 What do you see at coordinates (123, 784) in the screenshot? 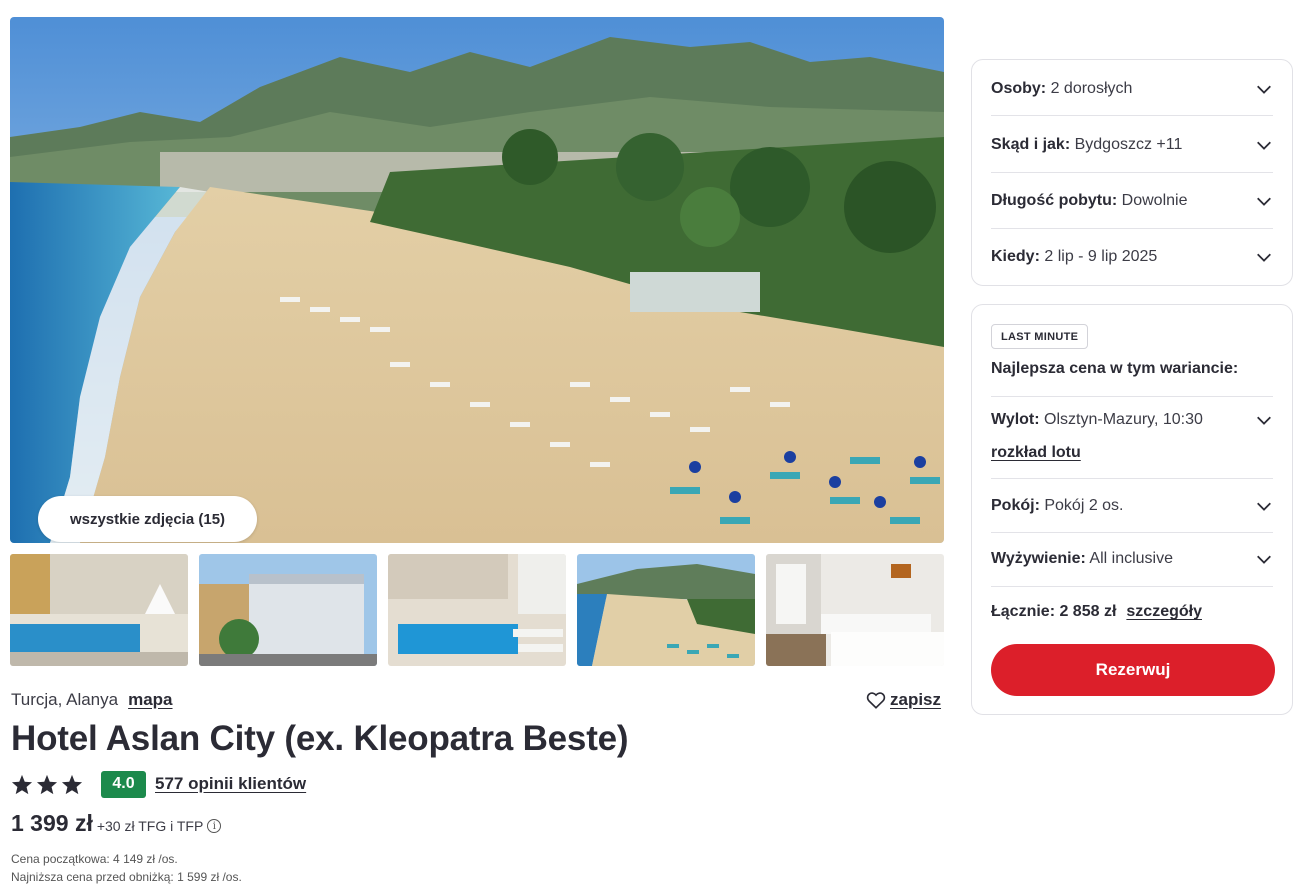
I see `review-score-badge: 4.0` at bounding box center [123, 784].